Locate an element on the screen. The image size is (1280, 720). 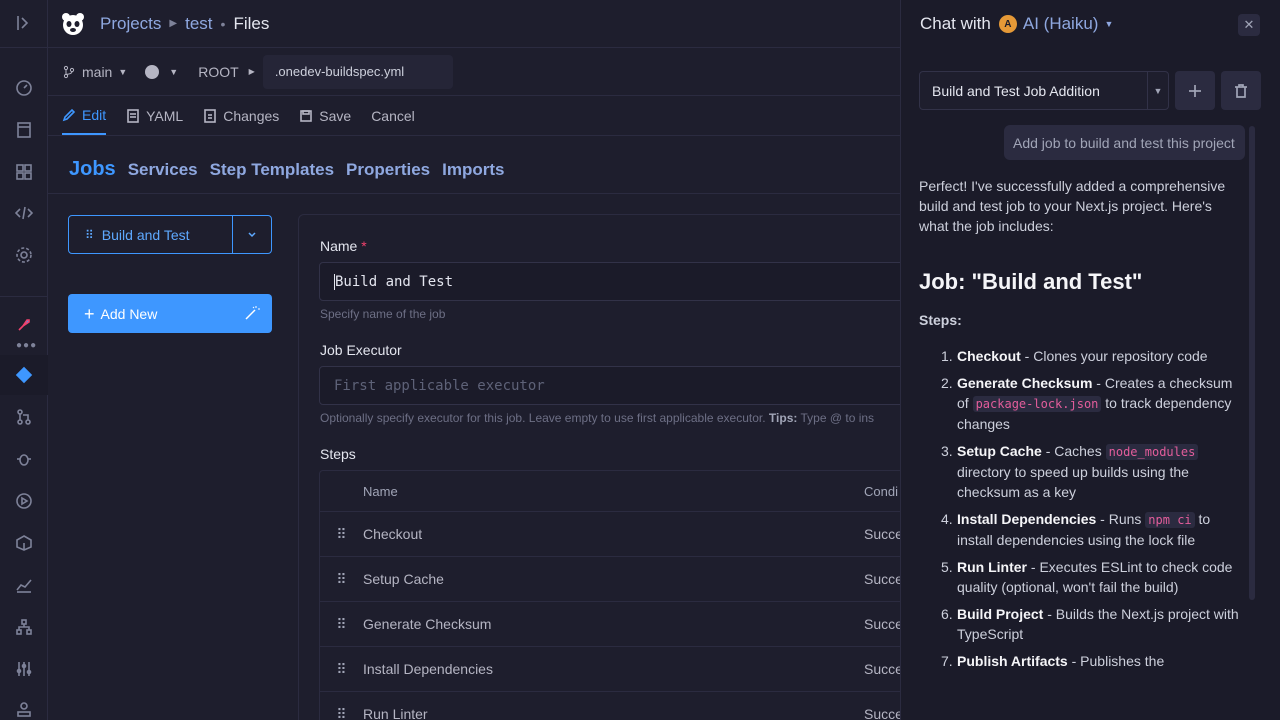
status-circle-icon is located at coordinates (152, 71).